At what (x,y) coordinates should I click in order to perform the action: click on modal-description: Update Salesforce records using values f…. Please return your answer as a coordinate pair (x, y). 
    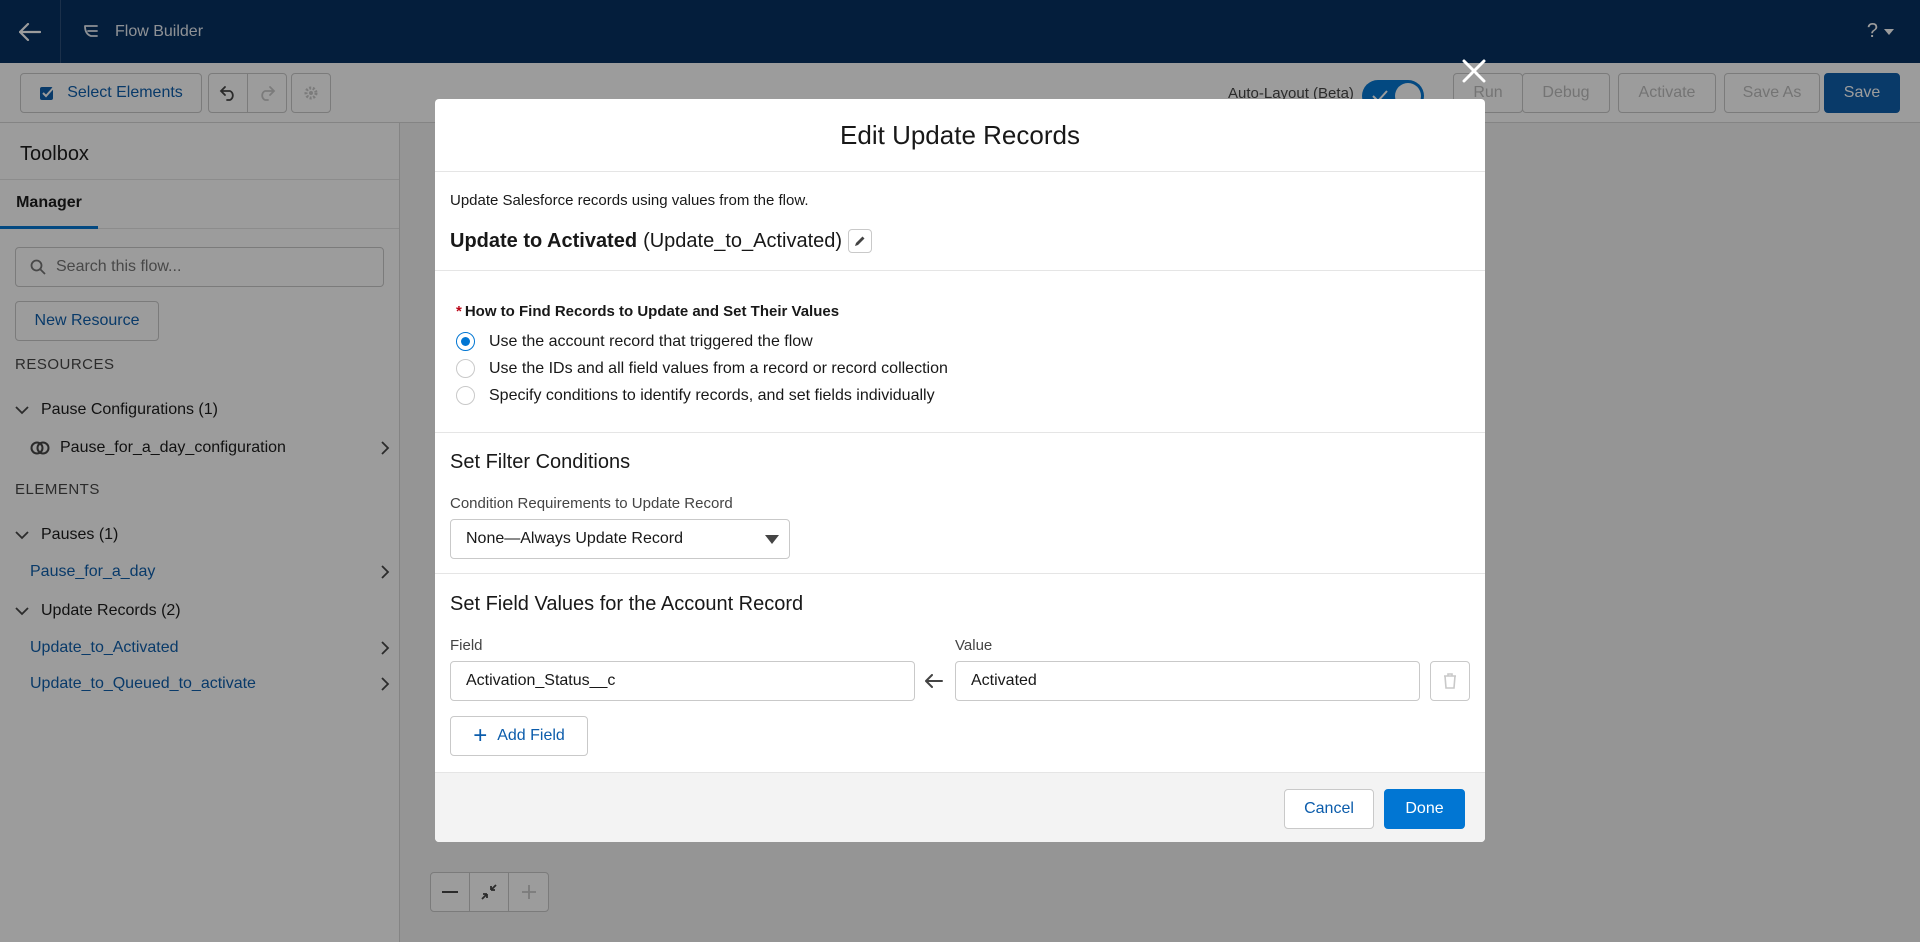
    Looking at the image, I should click on (629, 200).